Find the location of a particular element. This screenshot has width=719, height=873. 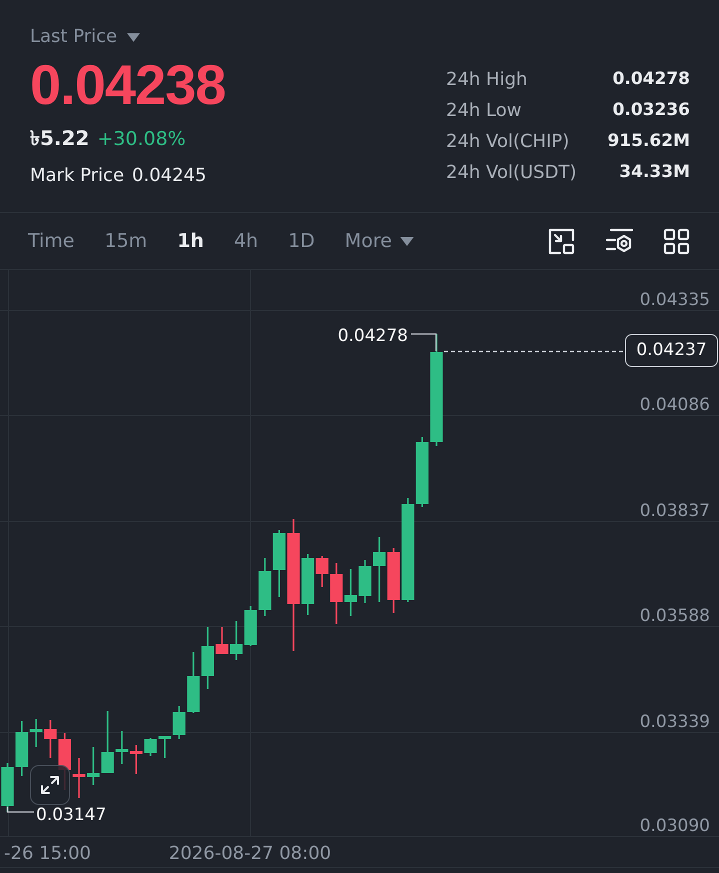

expand-button is located at coordinates (50, 785).